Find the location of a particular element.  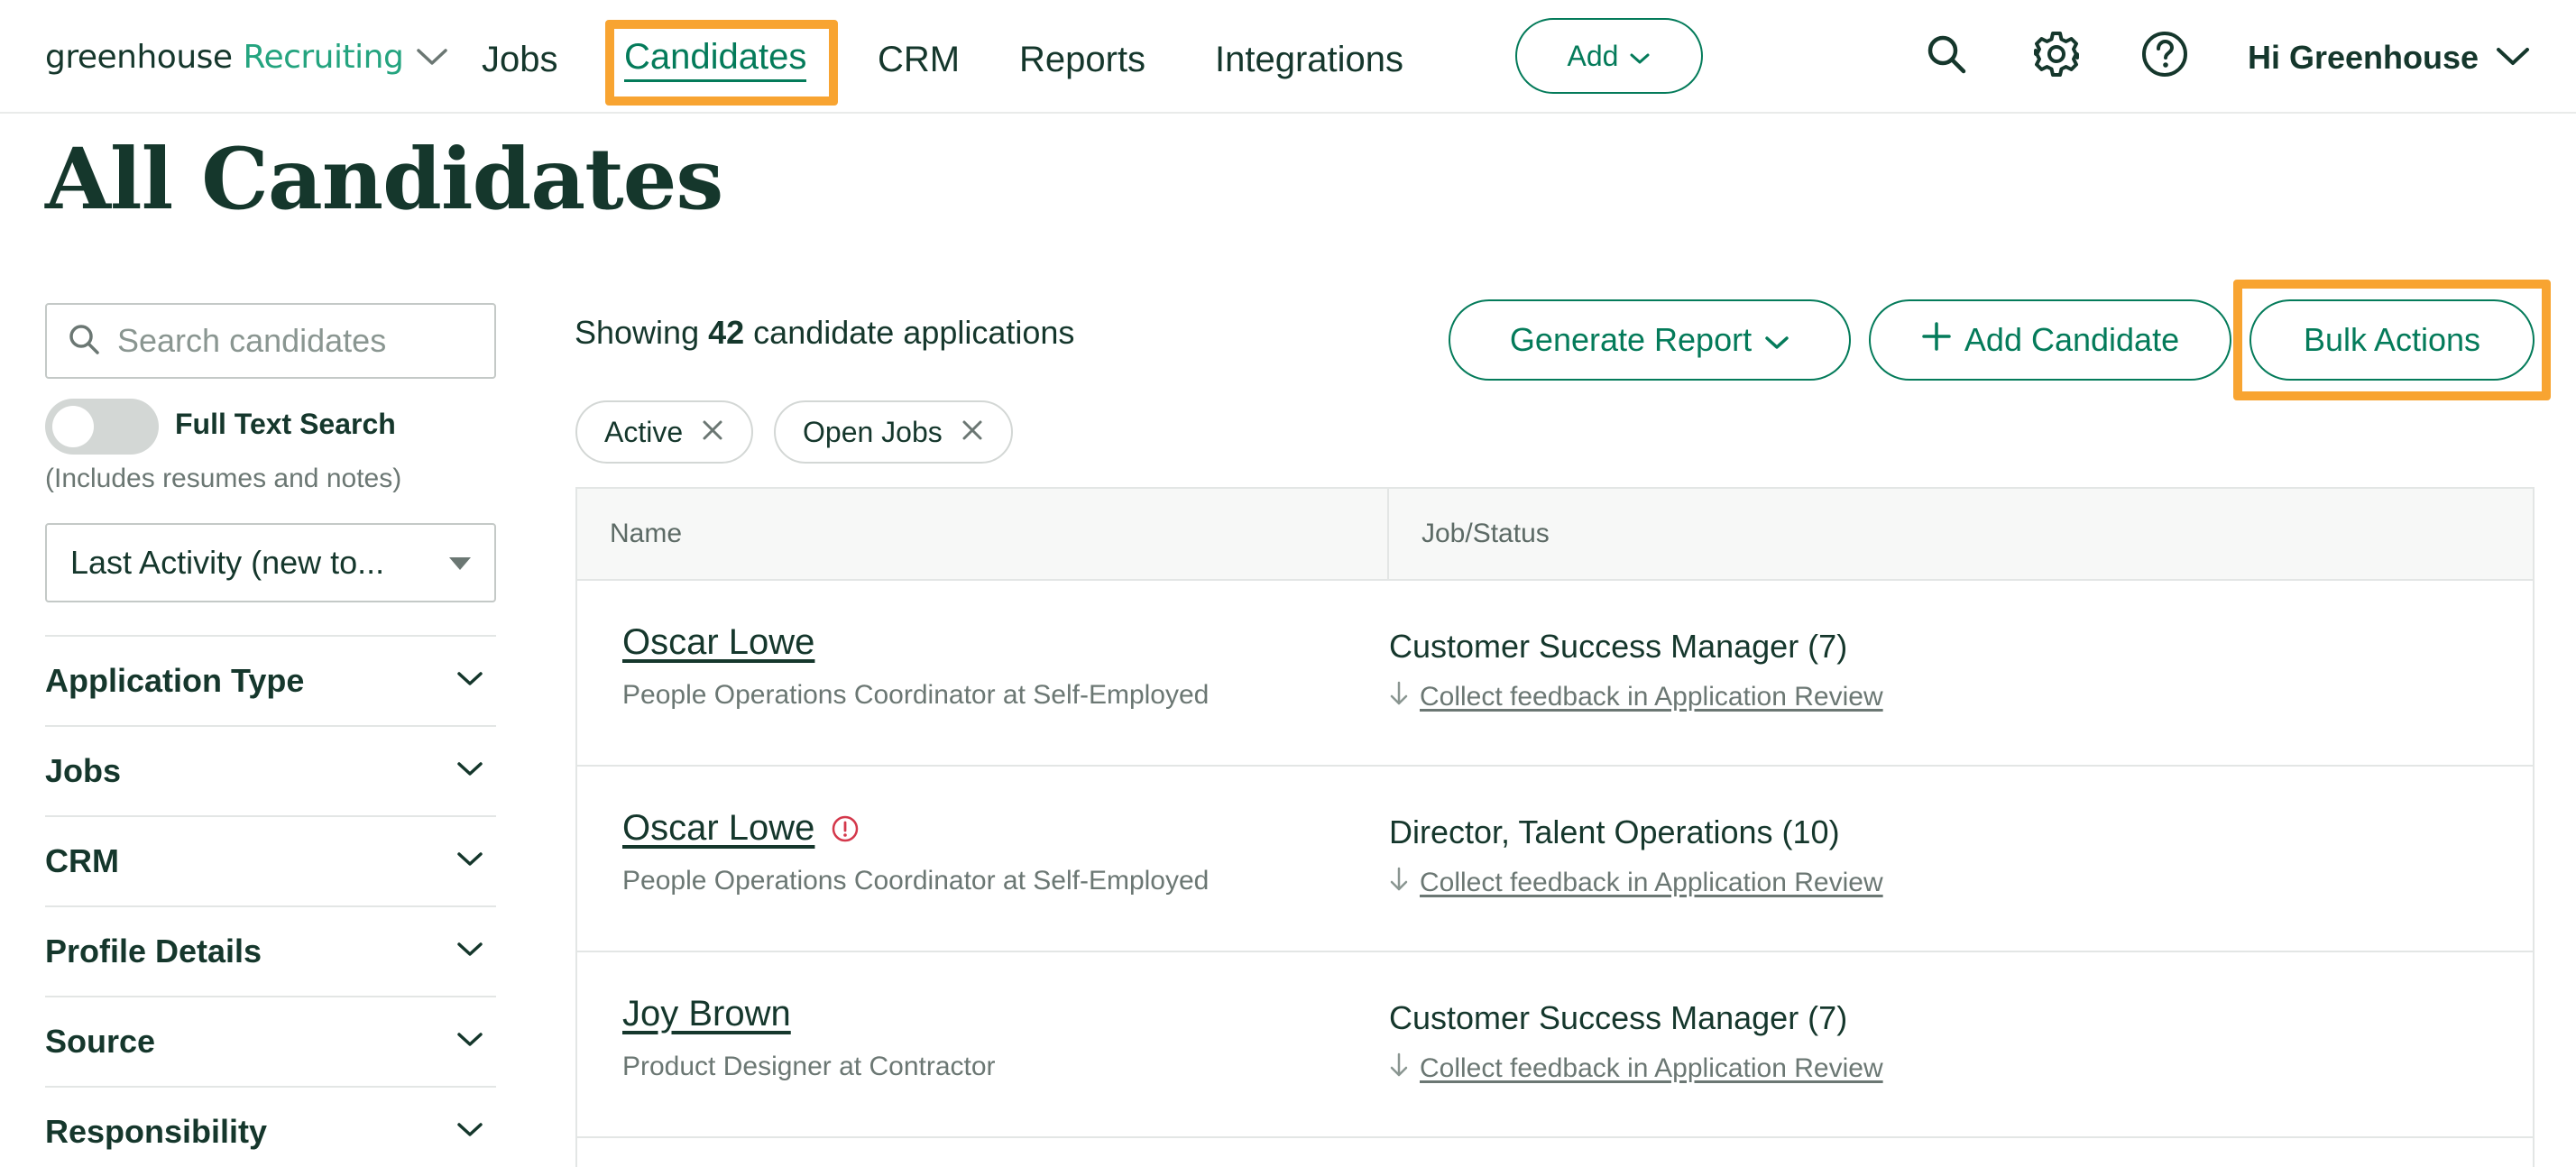

caret-down-icon is located at coordinates (460, 563).